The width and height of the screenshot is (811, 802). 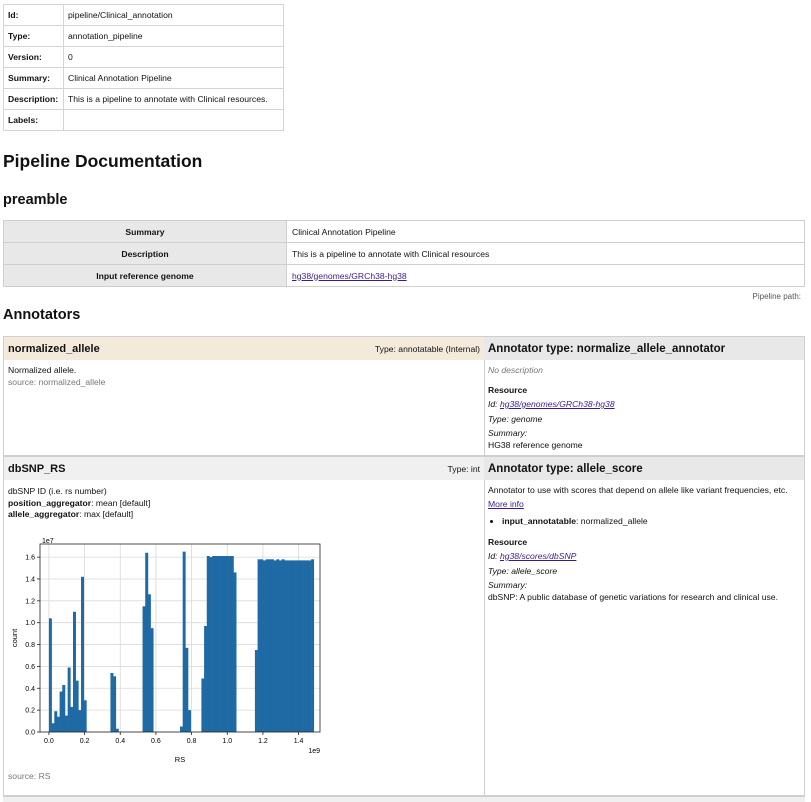 I want to click on preamble-row: Summary Clinical Annotation Pipeline, so click(x=404, y=231).